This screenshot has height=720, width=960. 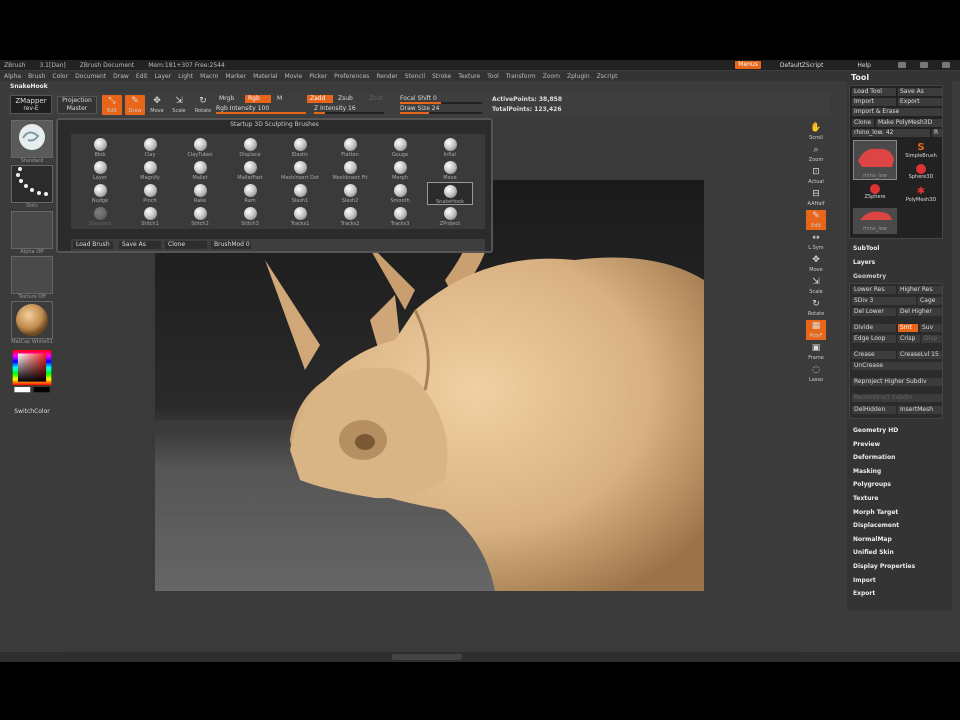 I want to click on brush-move: Move, so click(x=450, y=170).